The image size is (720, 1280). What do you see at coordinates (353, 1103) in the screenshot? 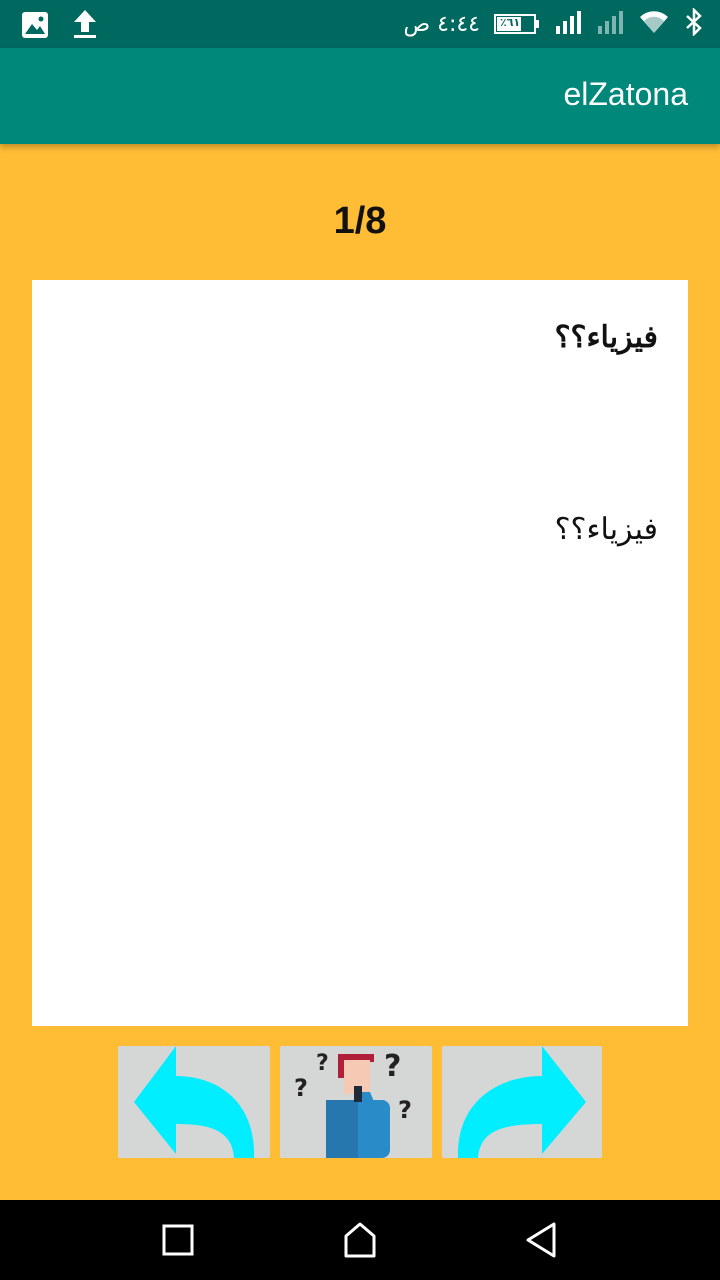
I see `thinking-person-icon: ? ? ? ?` at bounding box center [353, 1103].